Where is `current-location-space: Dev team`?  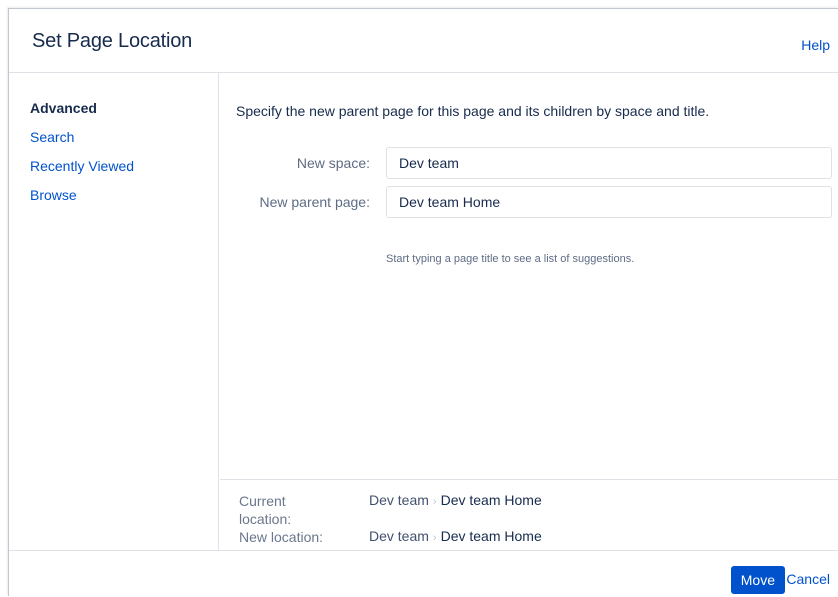 current-location-space: Dev team is located at coordinates (399, 500).